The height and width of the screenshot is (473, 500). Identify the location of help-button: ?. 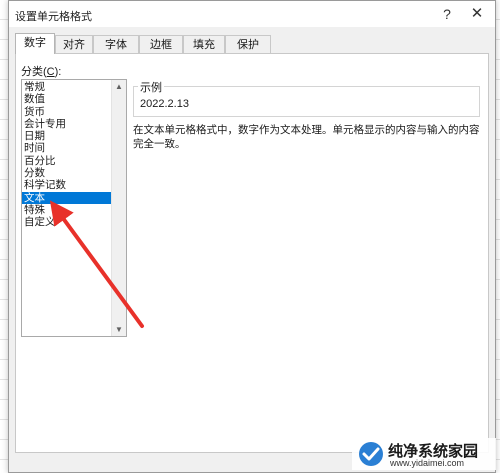
(447, 14).